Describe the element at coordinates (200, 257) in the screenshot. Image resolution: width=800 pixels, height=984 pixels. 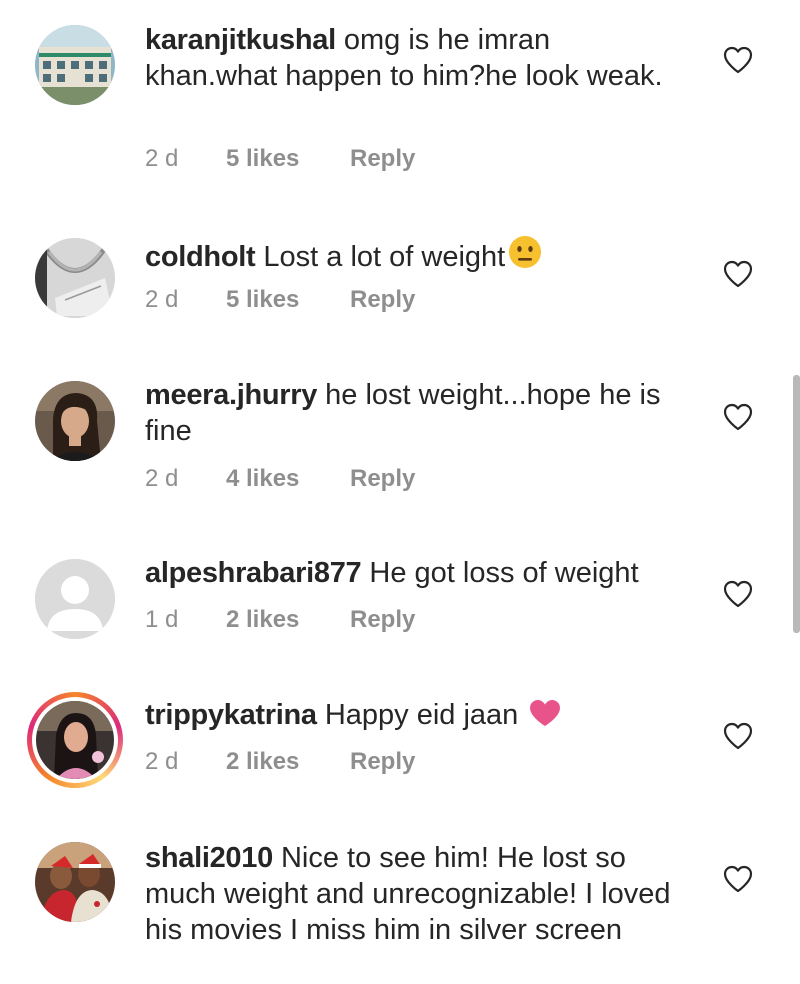
I see `comment-username: coldholt` at that location.